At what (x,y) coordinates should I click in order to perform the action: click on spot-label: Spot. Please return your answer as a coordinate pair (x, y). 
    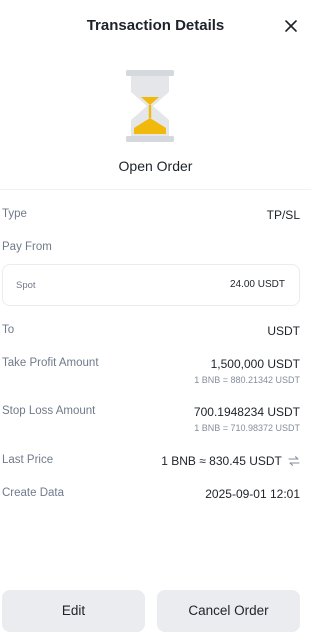
    Looking at the image, I should click on (26, 285).